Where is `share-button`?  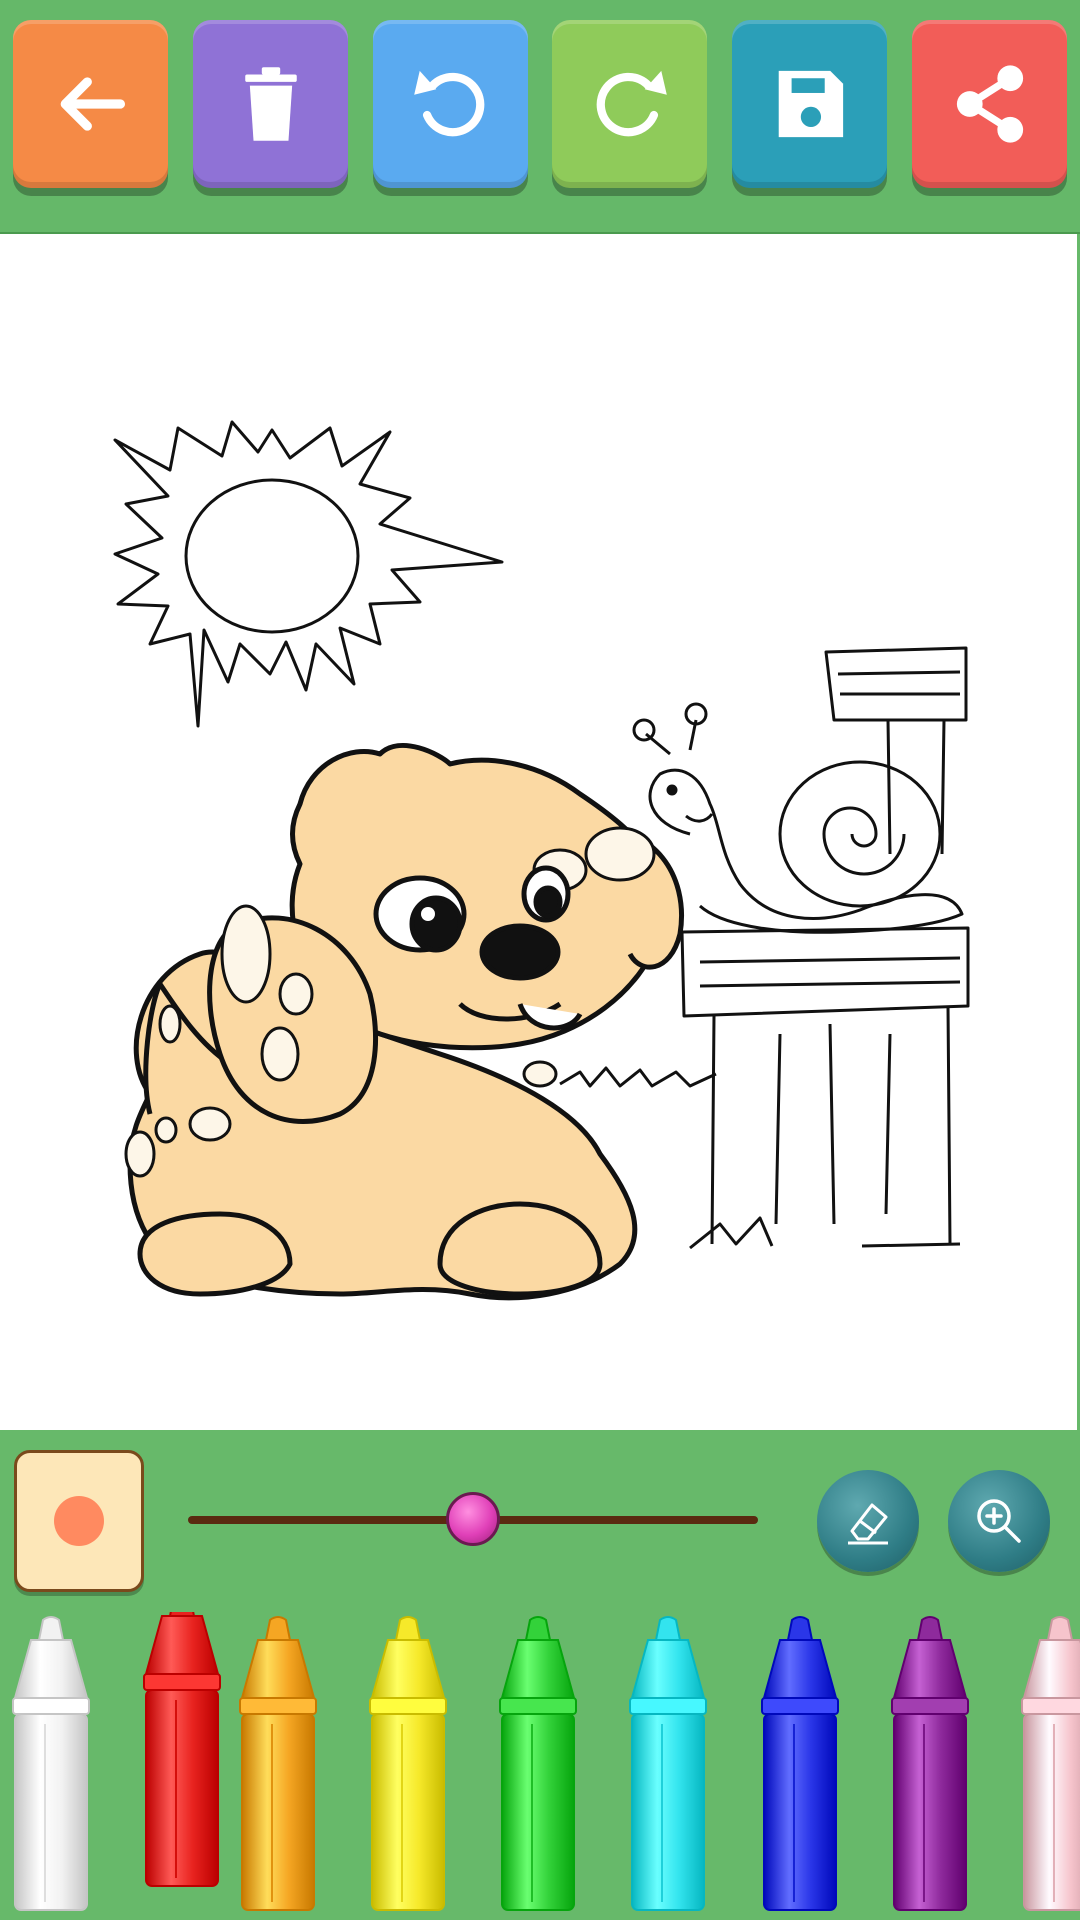 share-button is located at coordinates (989, 104).